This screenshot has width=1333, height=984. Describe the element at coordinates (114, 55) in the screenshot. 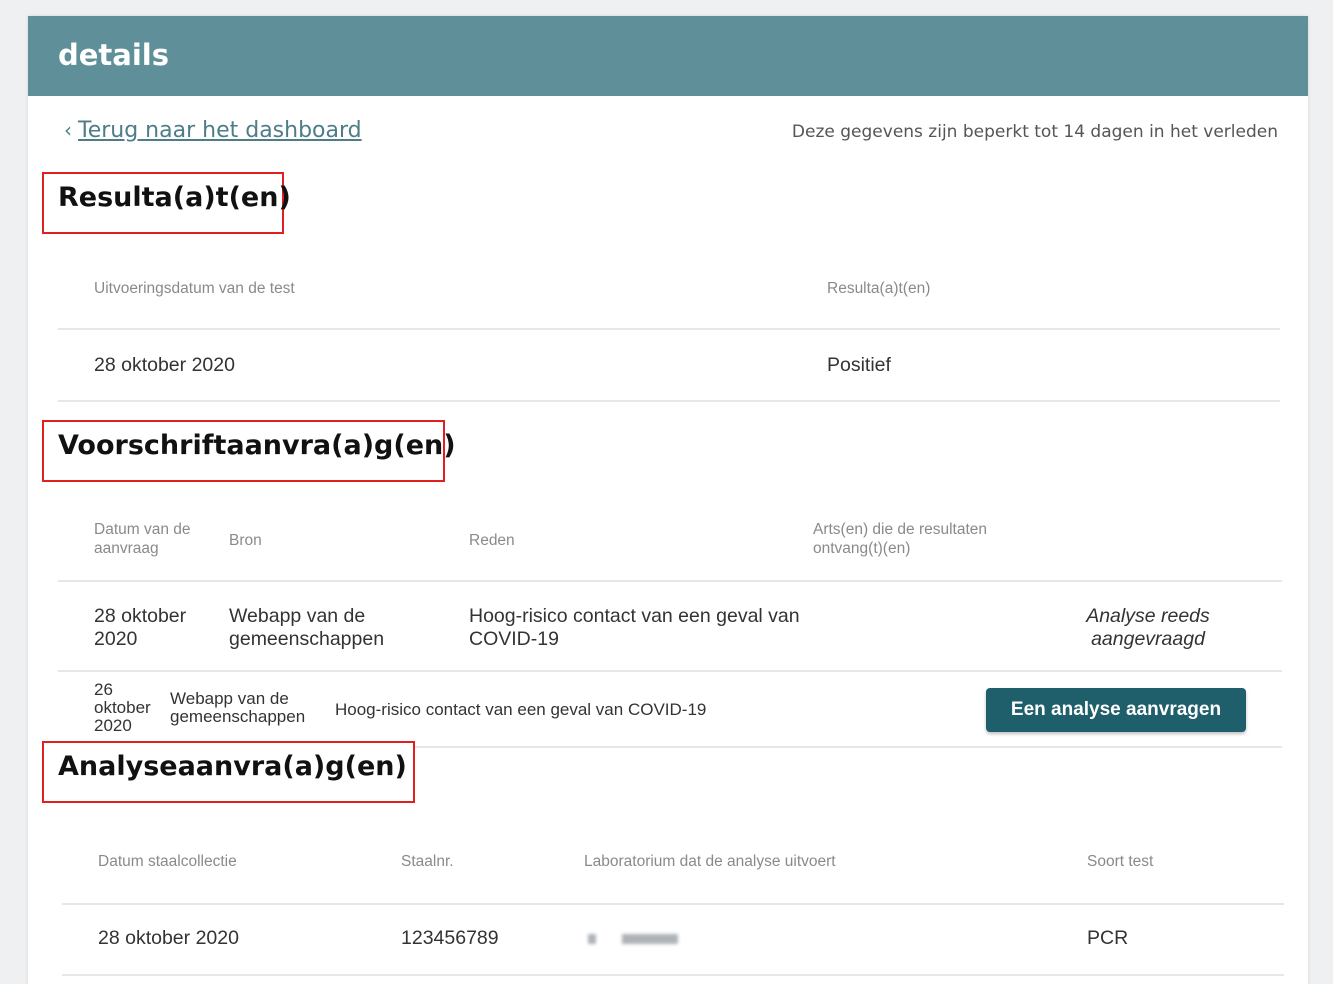

I see `page-title: details` at that location.